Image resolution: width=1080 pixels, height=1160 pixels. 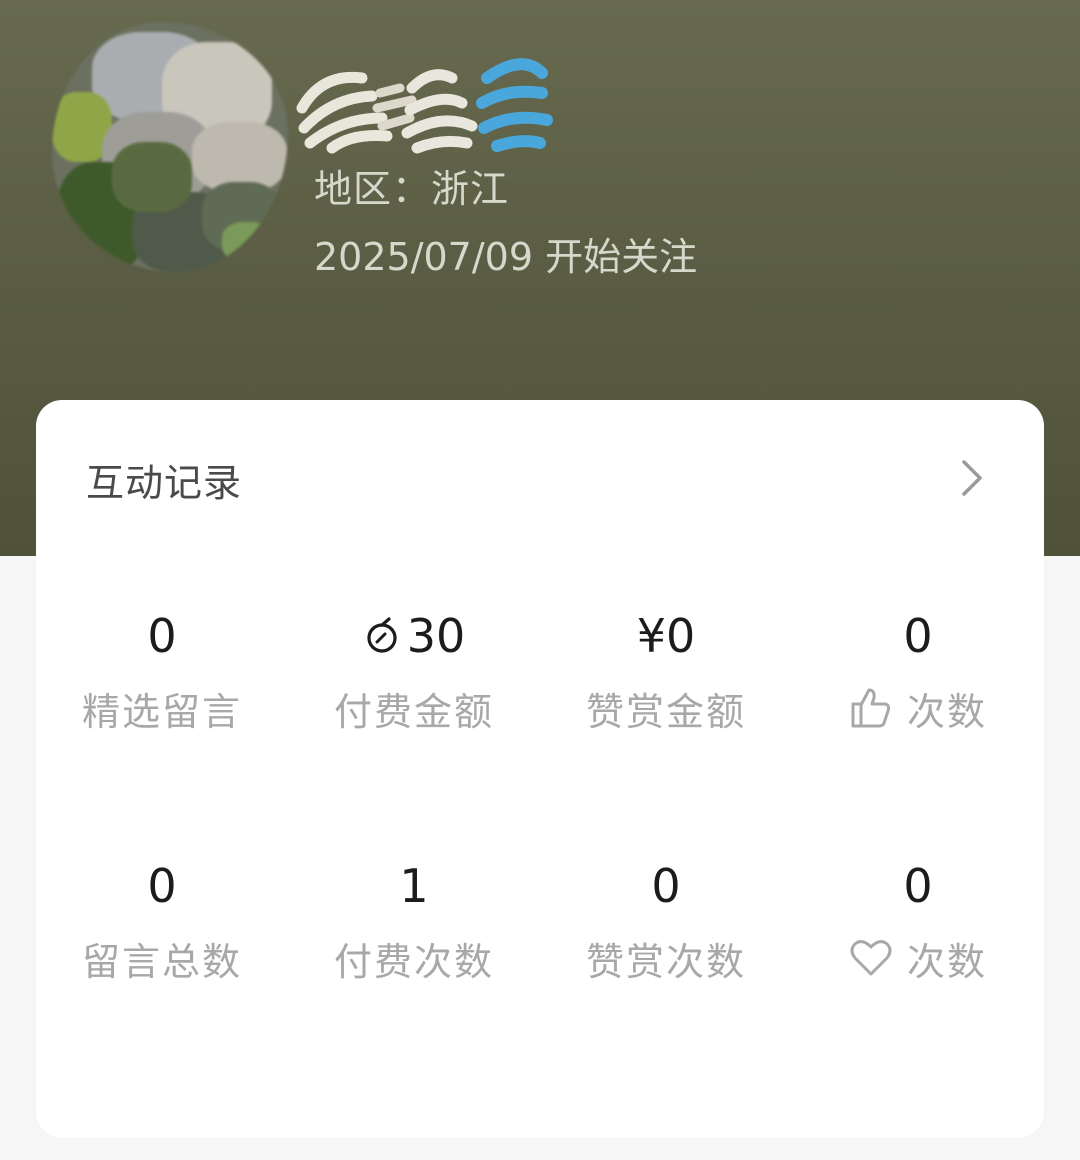 I want to click on nickname, so click(x=427, y=103).